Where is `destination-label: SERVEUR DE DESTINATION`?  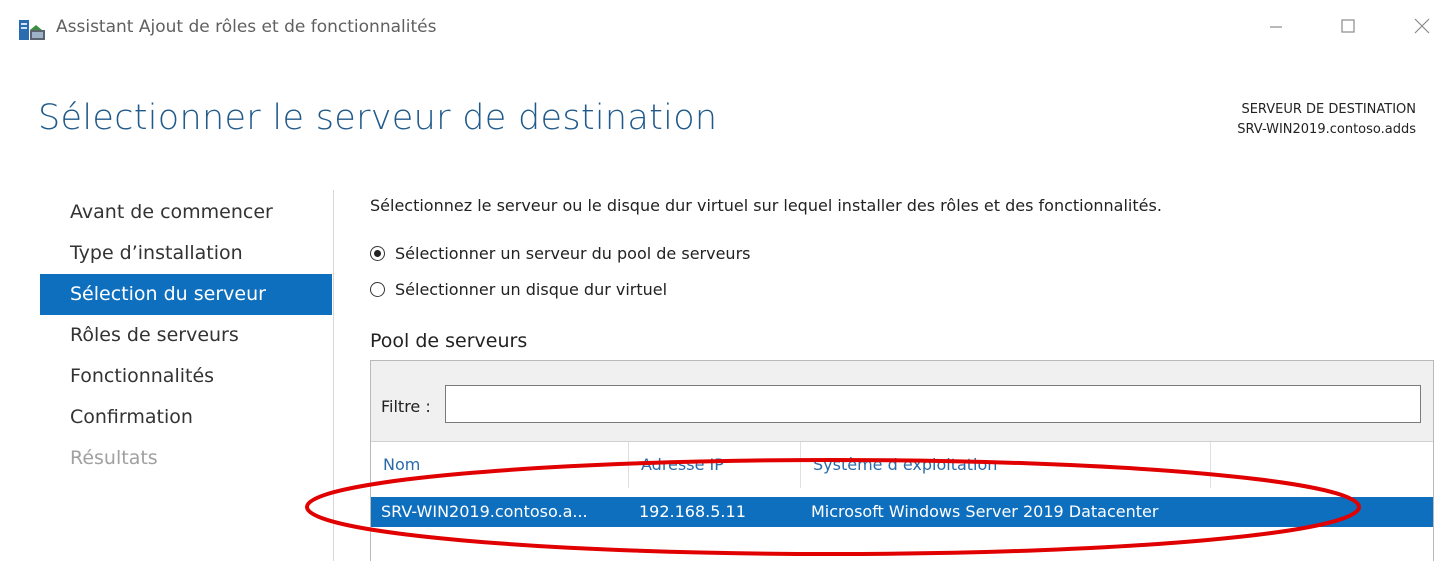
destination-label: SERVEUR DE DESTINATION is located at coordinates (1328, 109).